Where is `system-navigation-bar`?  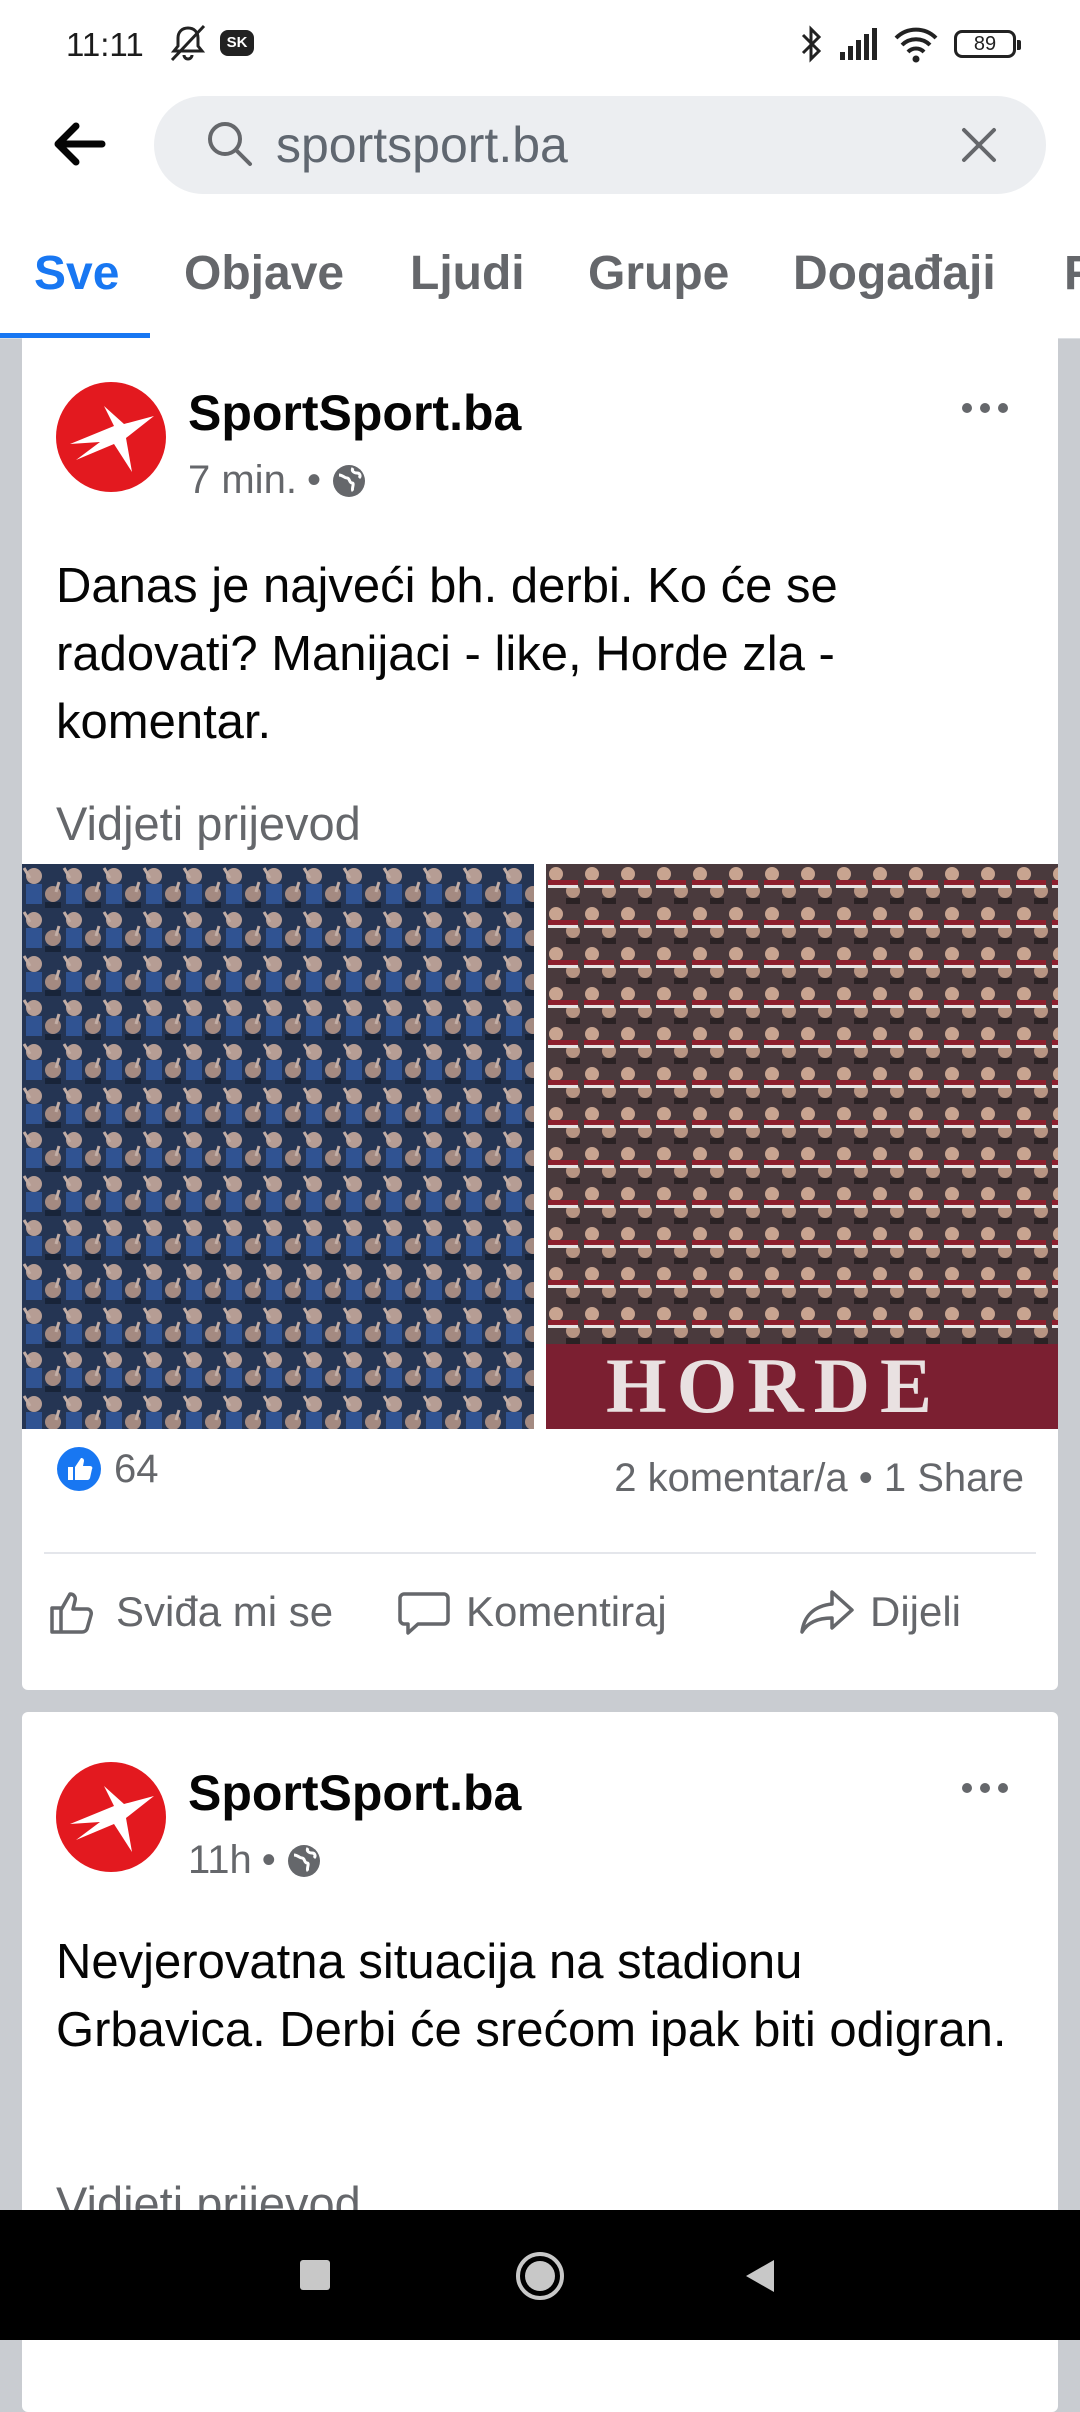
system-navigation-bar is located at coordinates (540, 2275).